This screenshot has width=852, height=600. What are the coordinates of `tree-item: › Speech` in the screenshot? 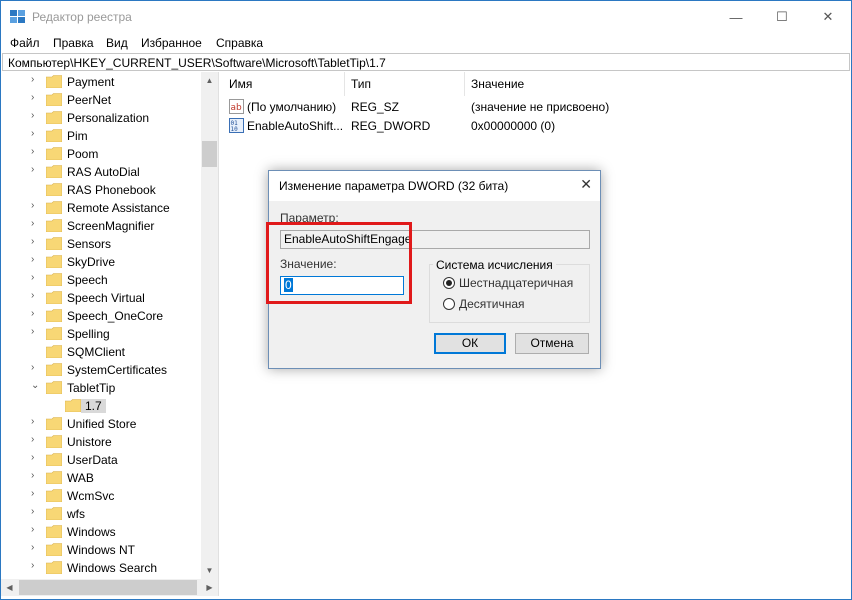 It's located at (101, 280).